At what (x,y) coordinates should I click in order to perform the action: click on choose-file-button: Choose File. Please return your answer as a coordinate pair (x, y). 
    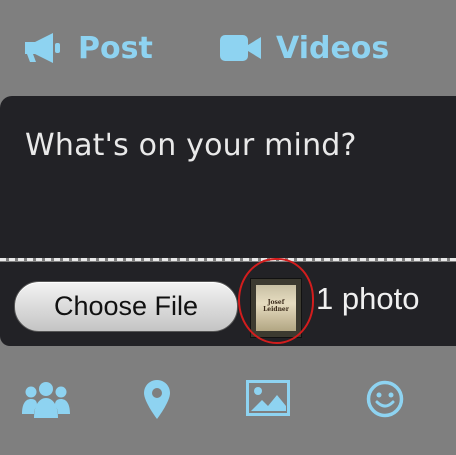
    Looking at the image, I should click on (126, 306).